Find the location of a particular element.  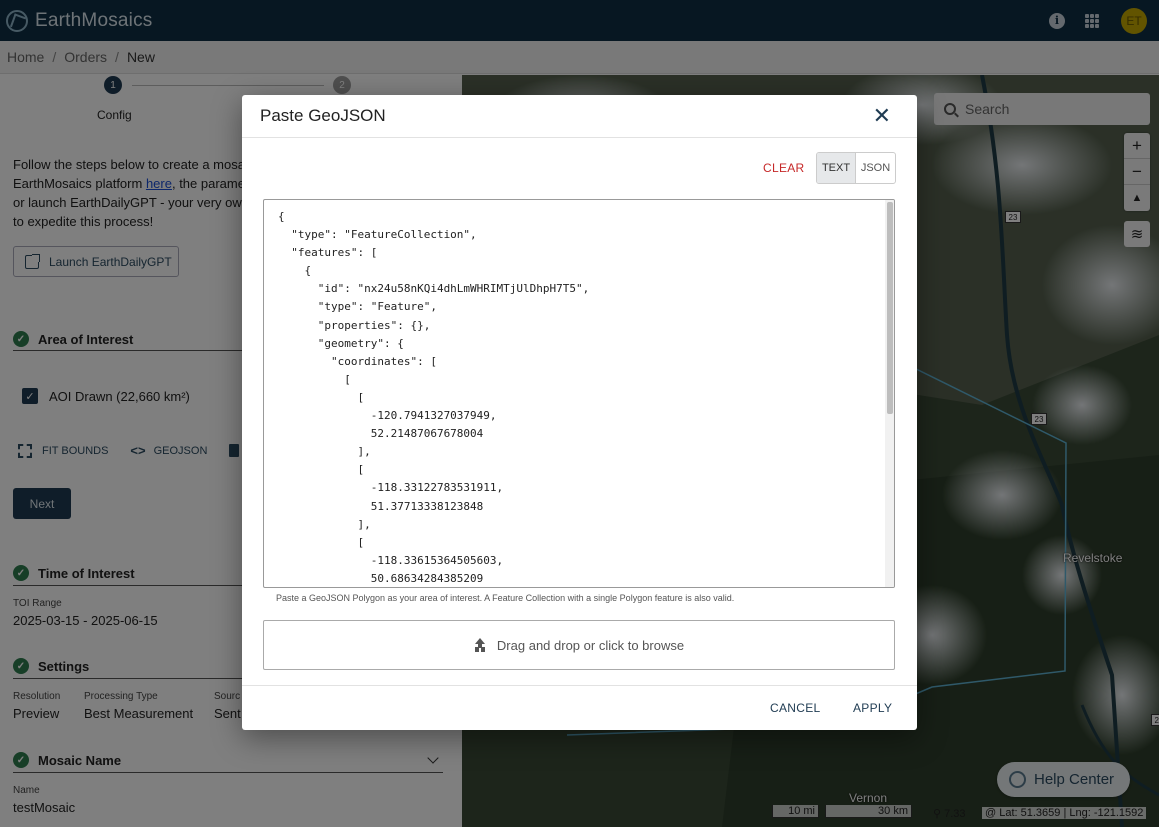

json-toggle-button: JSON is located at coordinates (875, 168).